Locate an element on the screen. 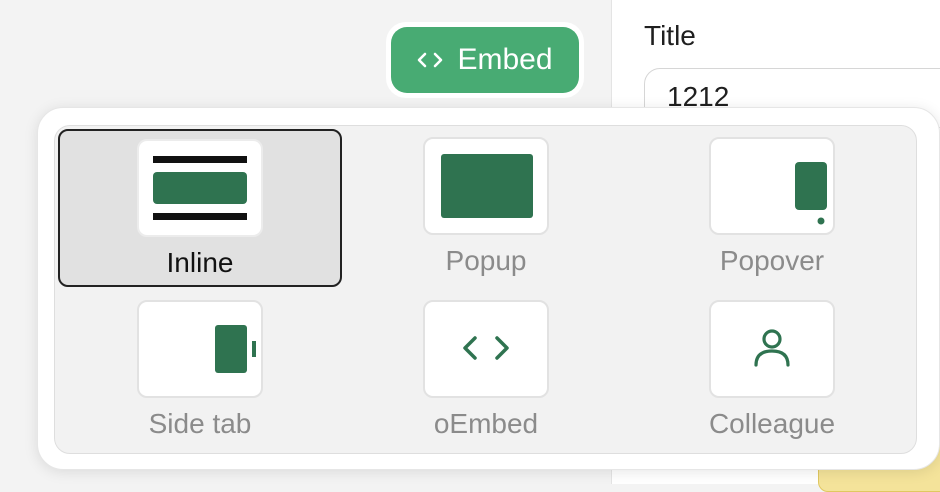 Image resolution: width=940 pixels, height=492 pixels. embed-option-inline: Inline is located at coordinates (200, 208).